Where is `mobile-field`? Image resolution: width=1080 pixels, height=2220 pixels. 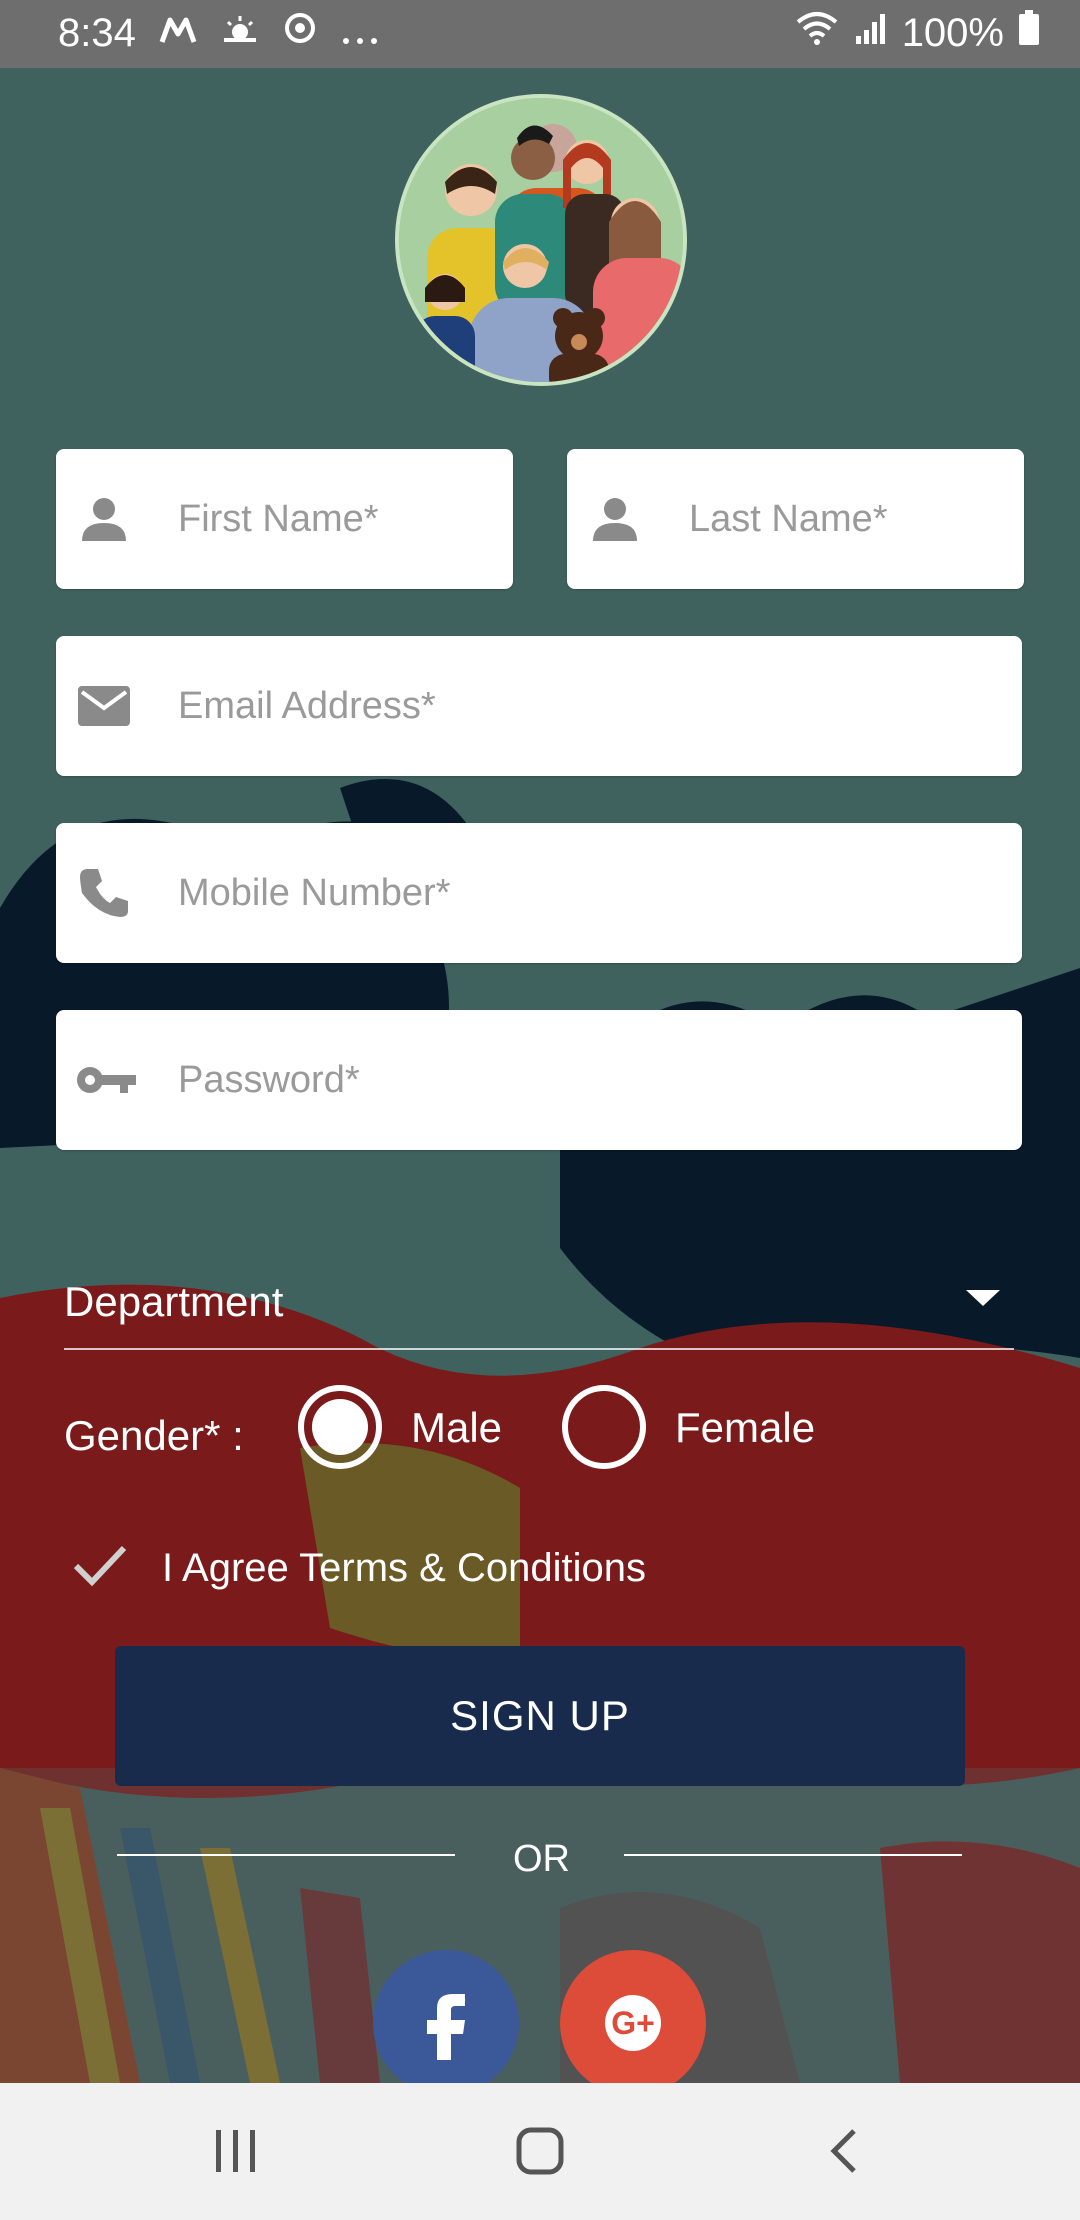 mobile-field is located at coordinates (539, 893).